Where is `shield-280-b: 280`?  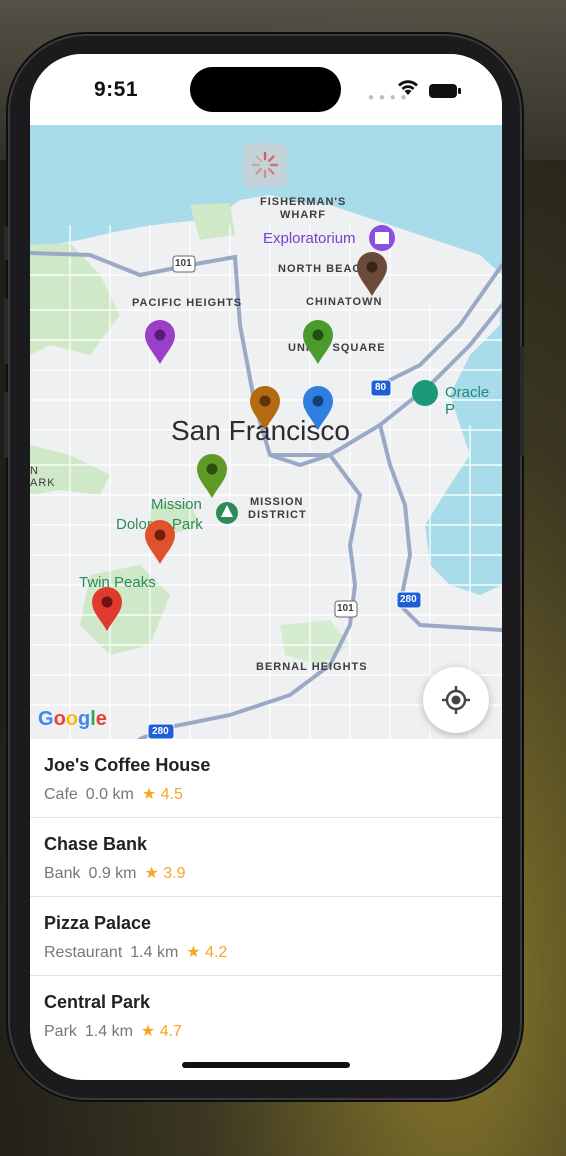
shield-280-b: 280 is located at coordinates (160, 731).